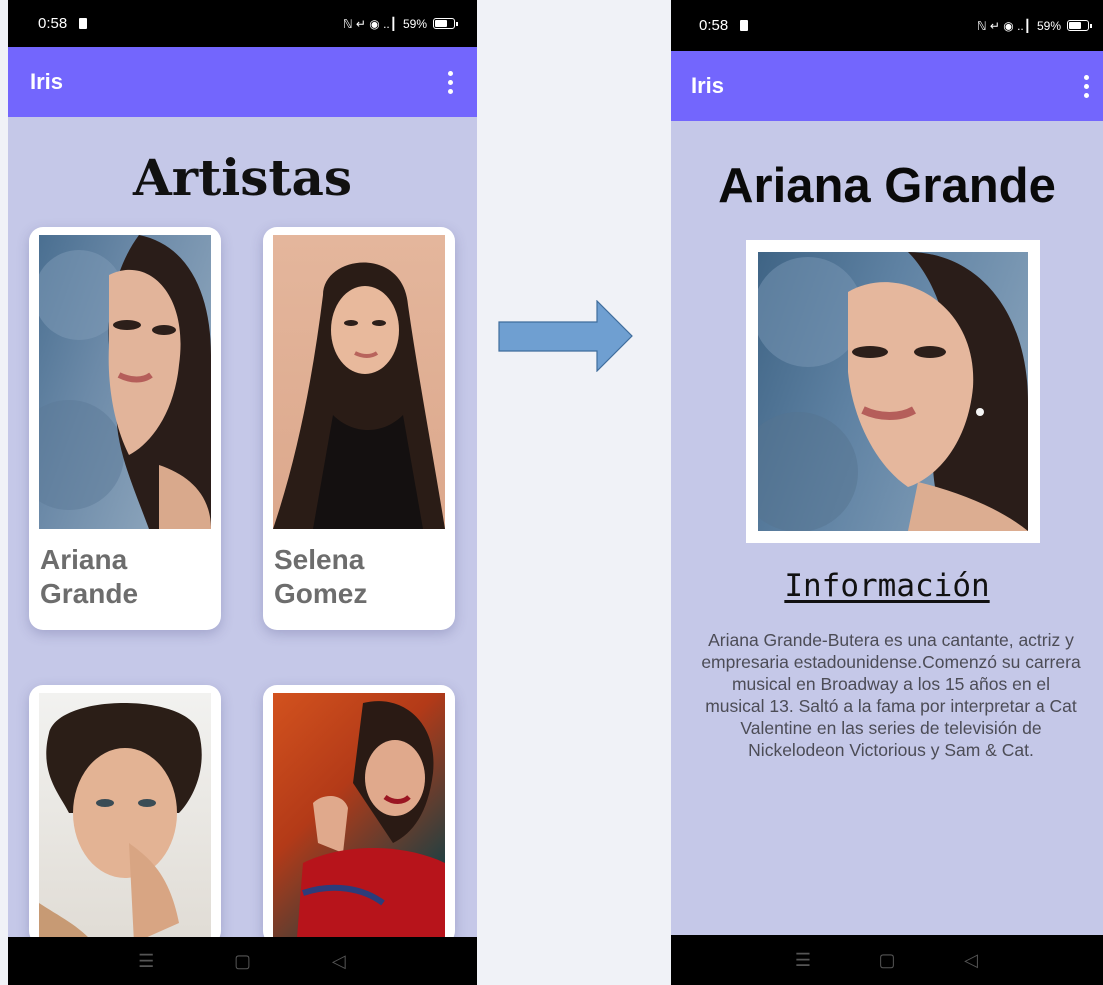 The width and height of the screenshot is (1103, 985). What do you see at coordinates (89, 576) in the screenshot?
I see `artist-name: Ariana Grande` at bounding box center [89, 576].